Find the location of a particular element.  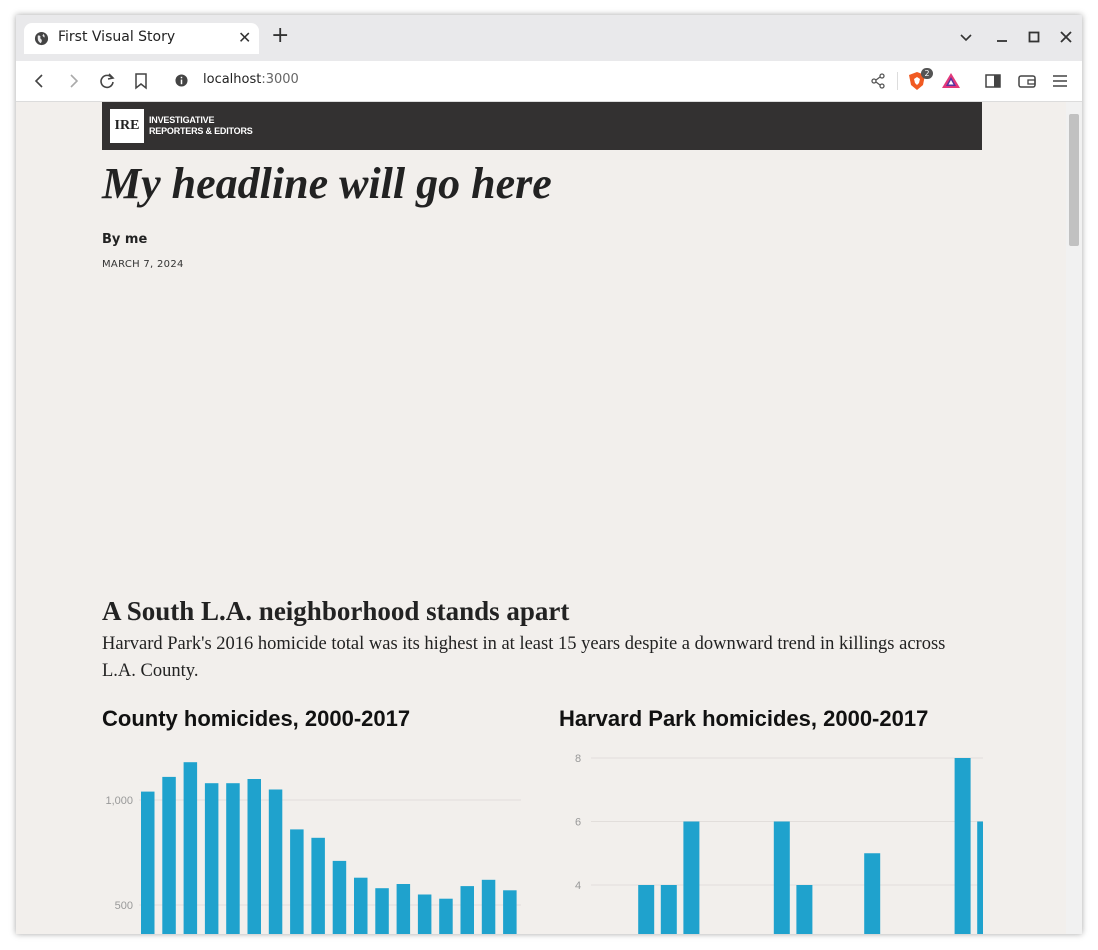

url-text: localhost:3000 is located at coordinates (251, 79).